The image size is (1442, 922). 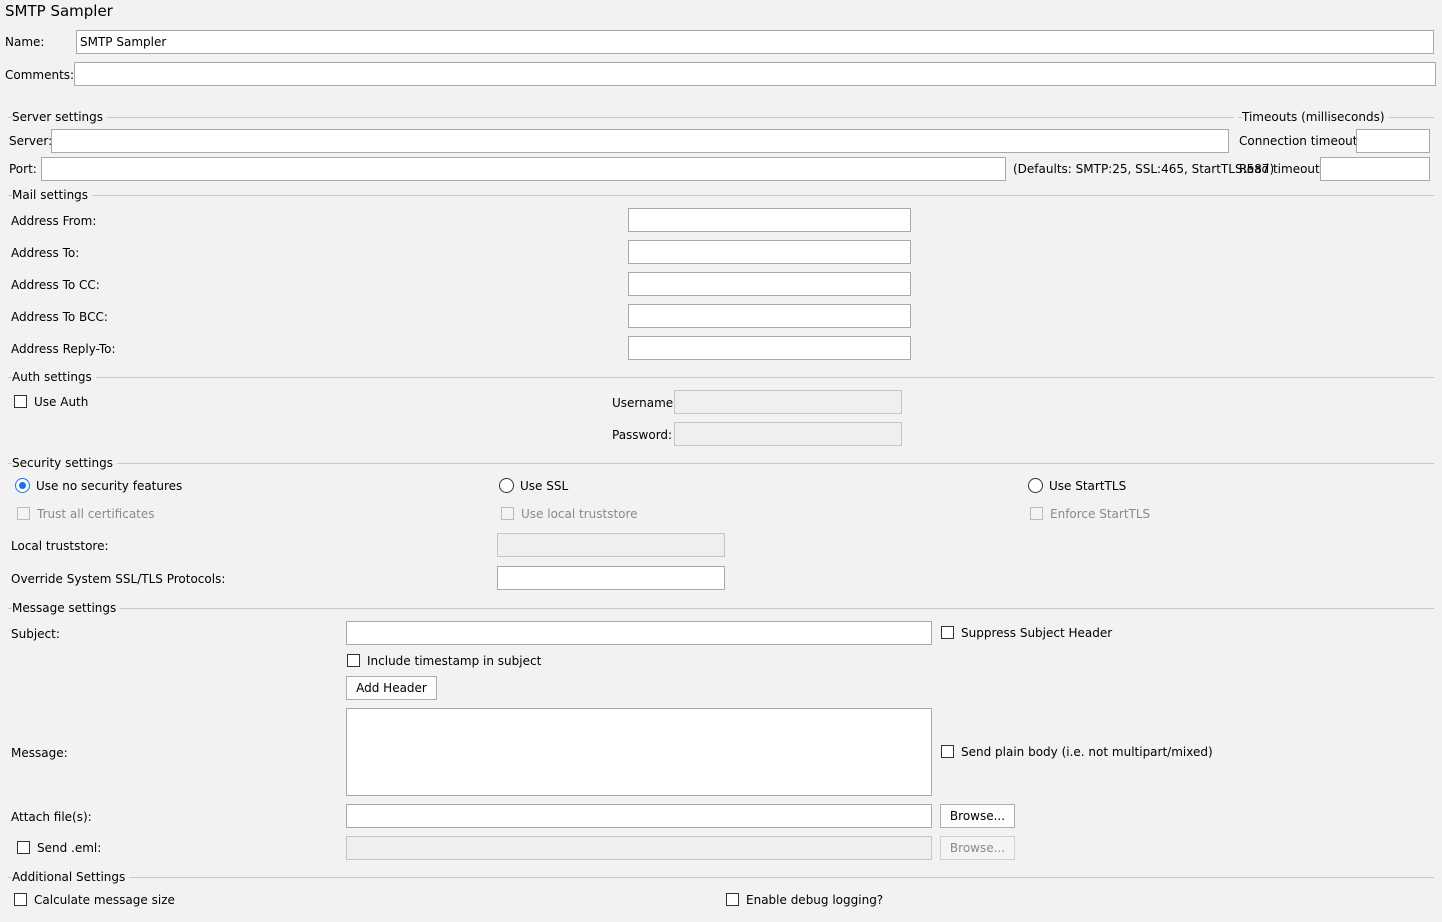 What do you see at coordinates (815, 900) in the screenshot?
I see `debug-logging-label: Enable debug logging?` at bounding box center [815, 900].